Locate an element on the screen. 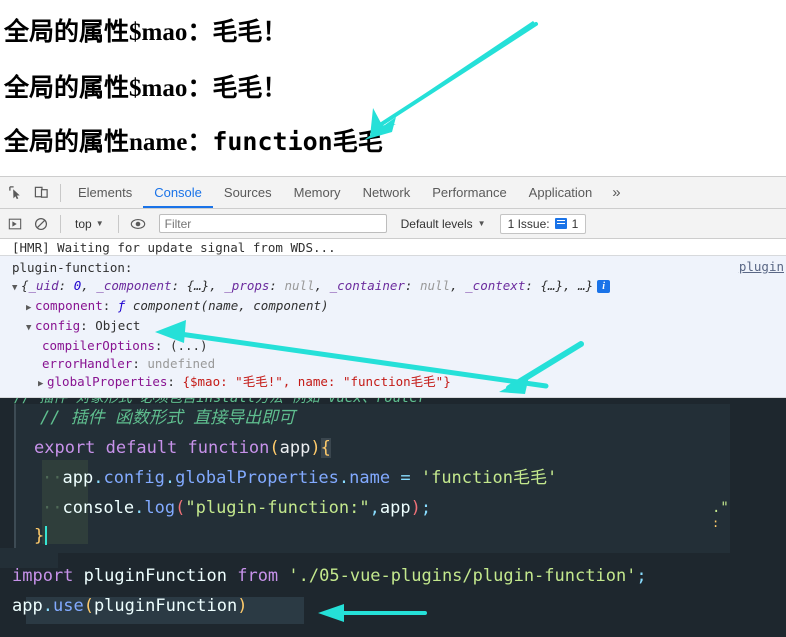 This screenshot has width=786, height=637. tab-memory: Memory is located at coordinates (317, 192).